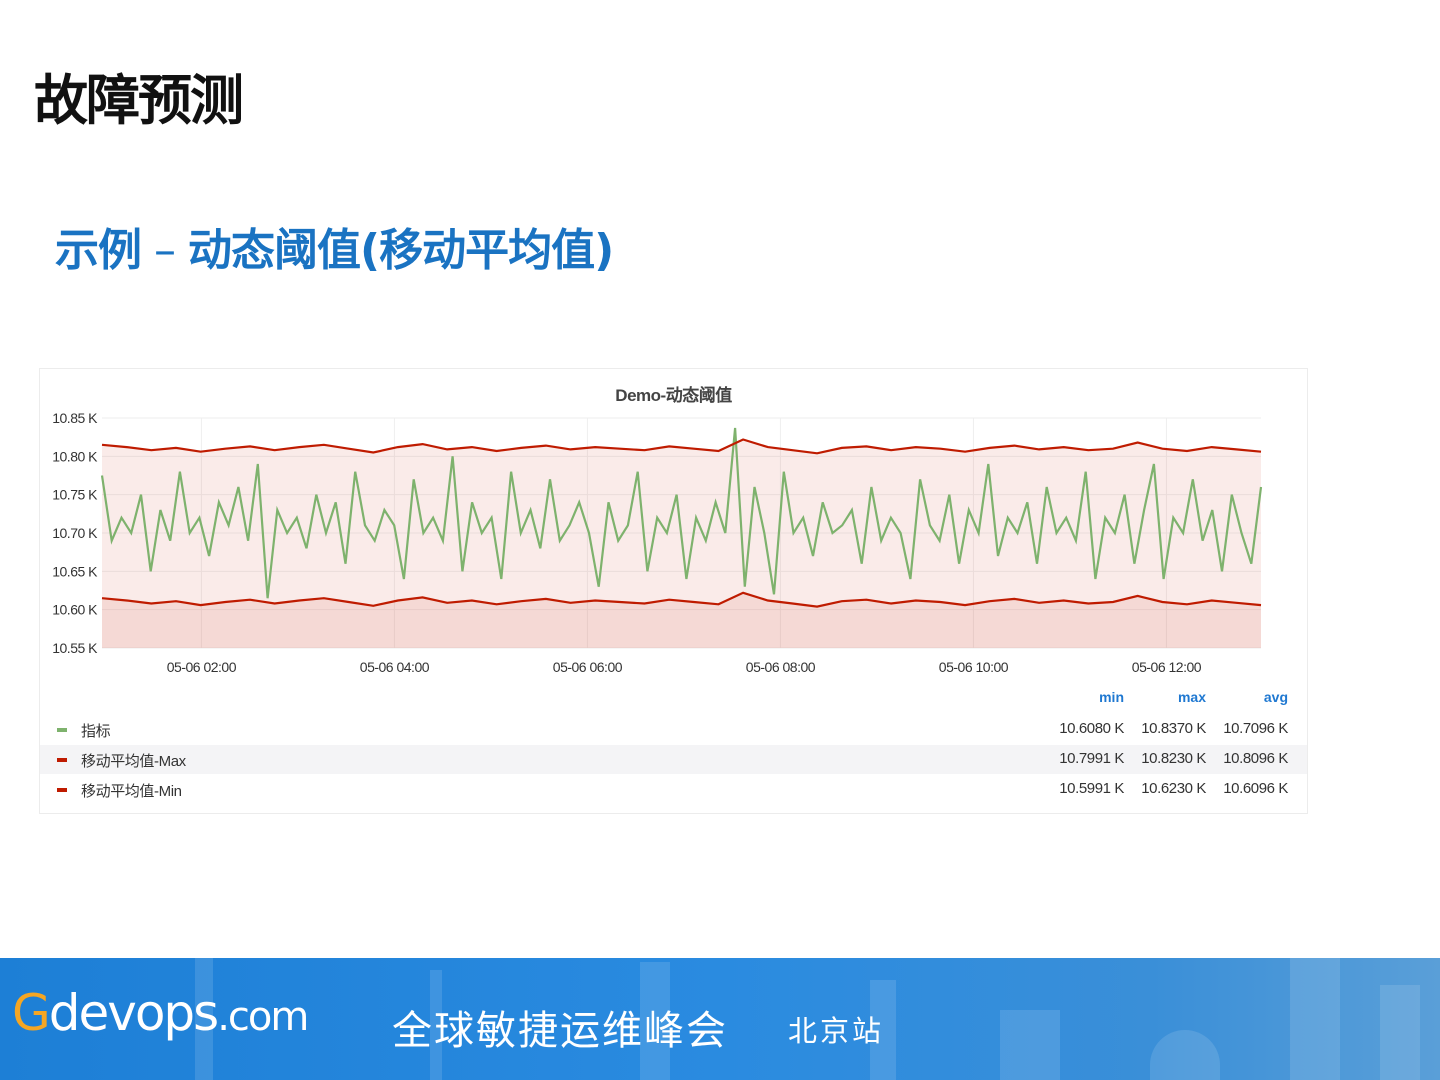  I want to click on x-tick-label: 05-06 10:00, so click(974, 667).